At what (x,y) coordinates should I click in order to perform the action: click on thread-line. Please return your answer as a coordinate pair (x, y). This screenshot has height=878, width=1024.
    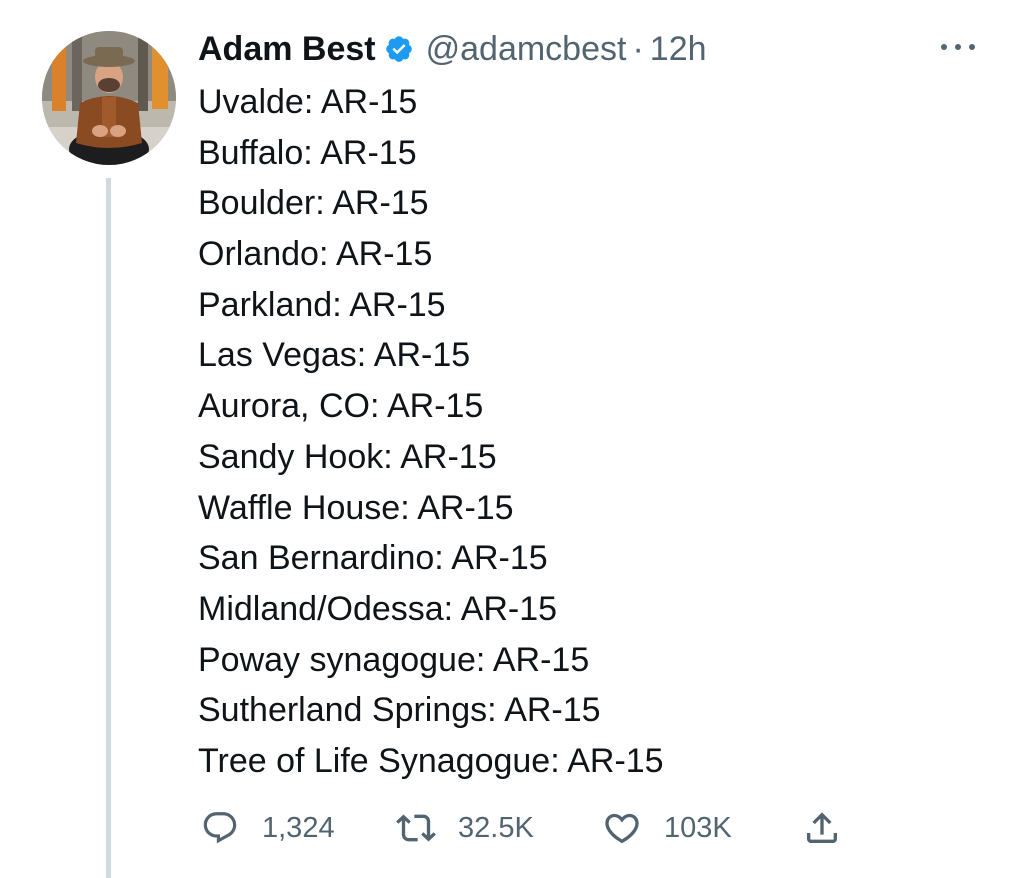
    Looking at the image, I should click on (108, 528).